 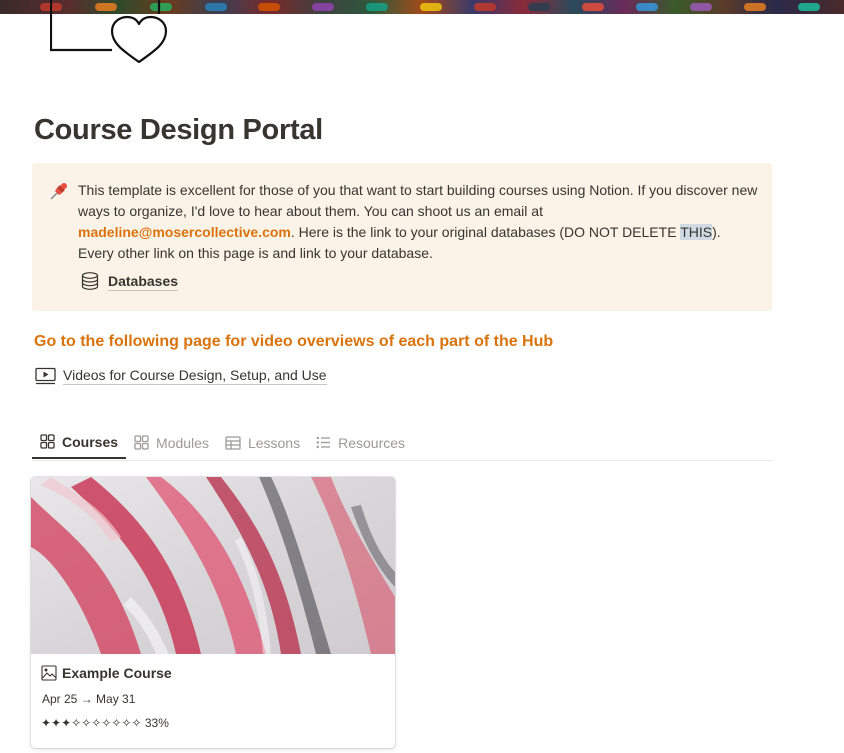 I want to click on databases-link: Databases, so click(x=129, y=281).